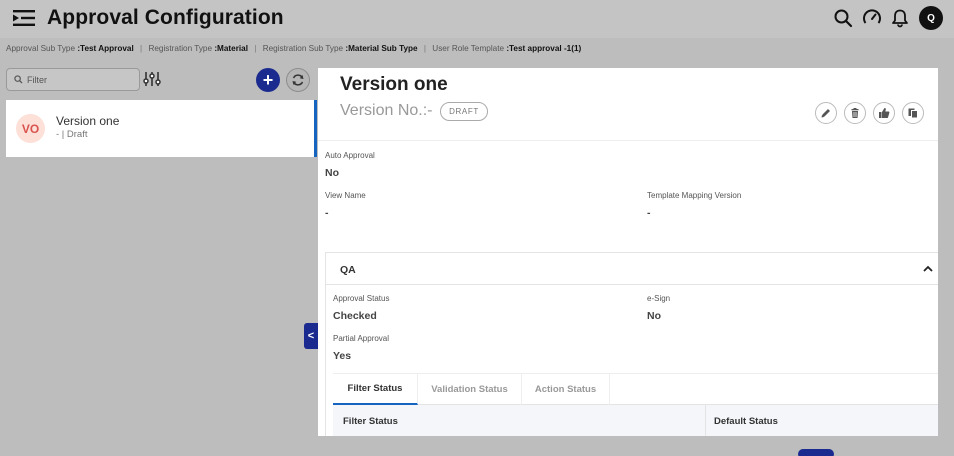 The image size is (954, 456). What do you see at coordinates (900, 18) in the screenshot?
I see `bell-icon` at bounding box center [900, 18].